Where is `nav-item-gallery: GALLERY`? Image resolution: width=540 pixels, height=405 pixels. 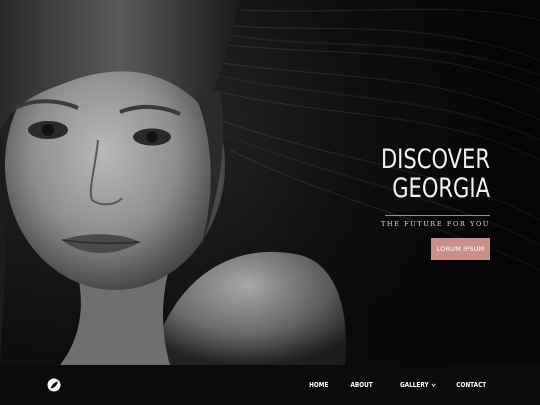
nav-item-gallery: GALLERY is located at coordinates (417, 385).